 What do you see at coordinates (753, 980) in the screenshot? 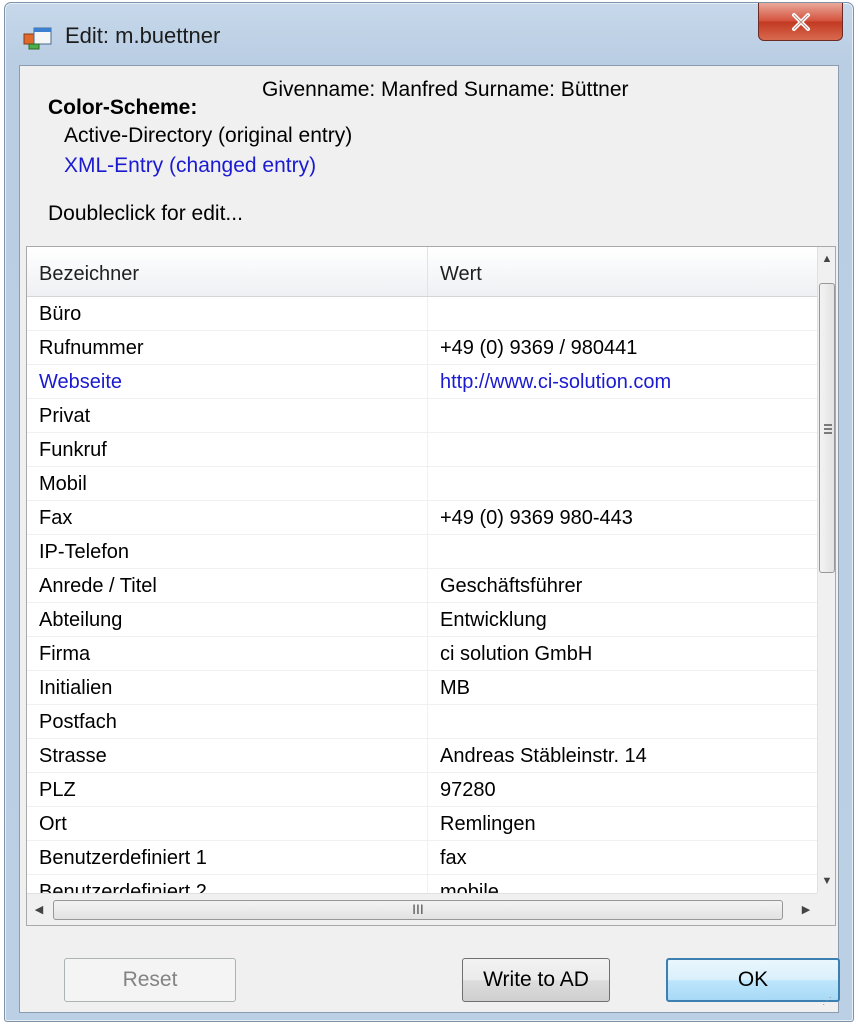
I see `ok-button: OK` at bounding box center [753, 980].